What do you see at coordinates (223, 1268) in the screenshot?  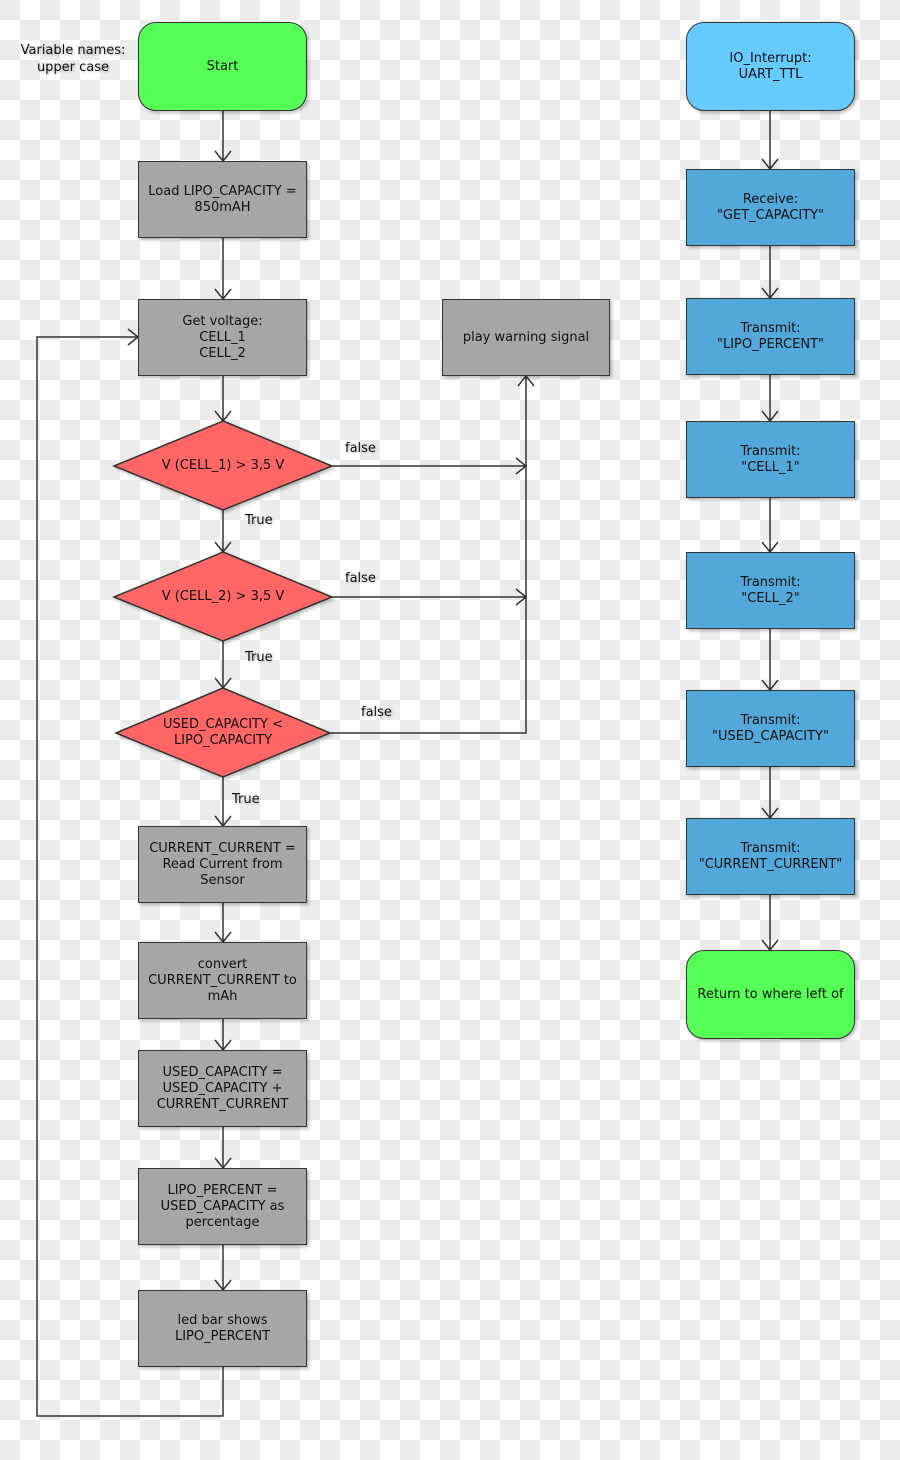 I see `arrow-percent-to-led` at bounding box center [223, 1268].